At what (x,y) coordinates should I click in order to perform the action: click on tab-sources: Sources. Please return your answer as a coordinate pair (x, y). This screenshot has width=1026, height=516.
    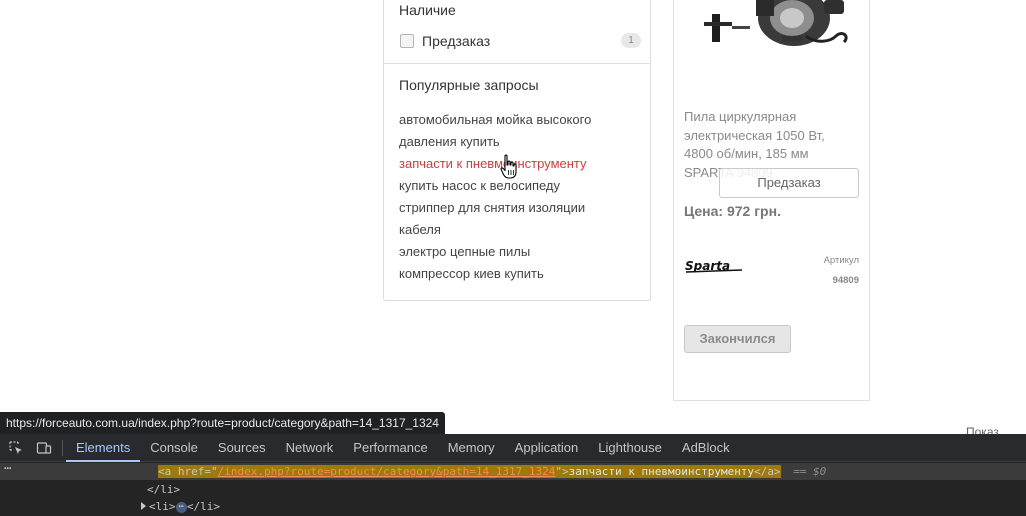
    Looking at the image, I should click on (242, 448).